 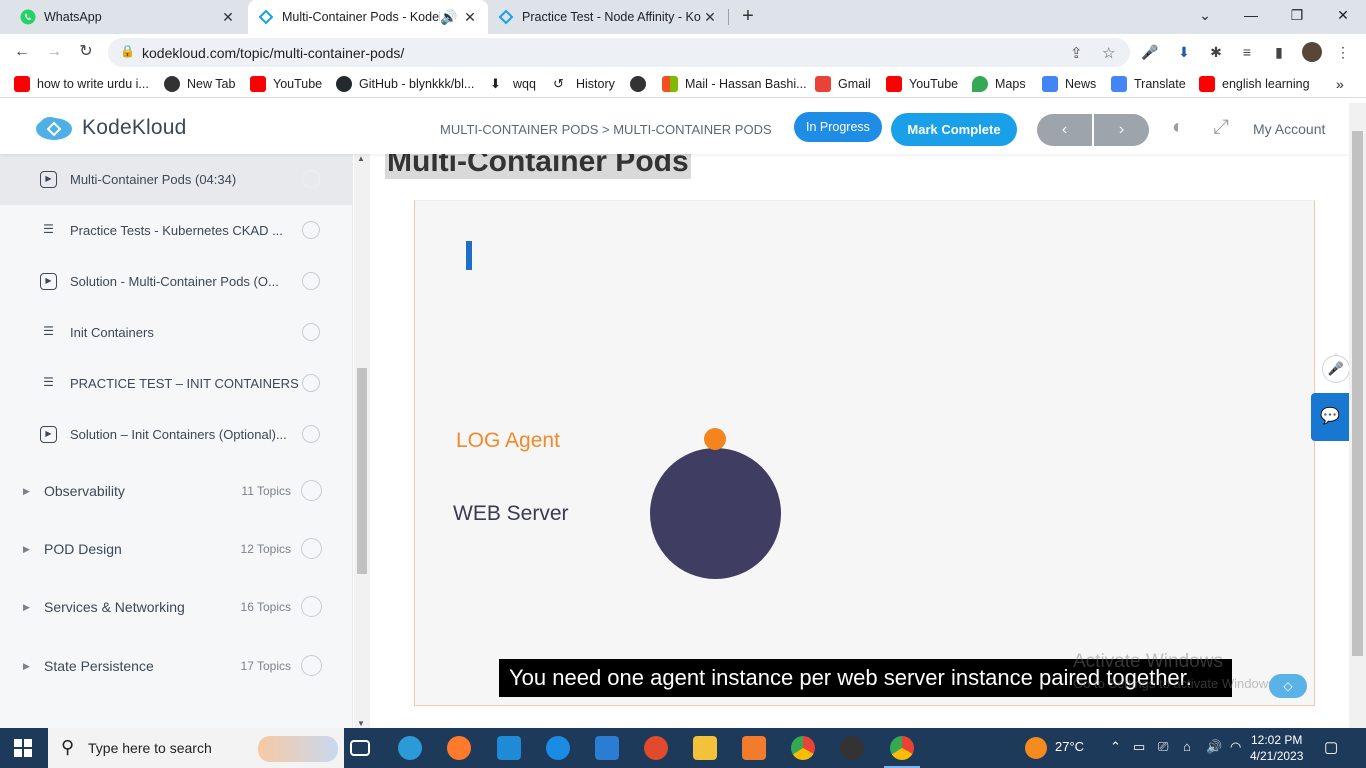 What do you see at coordinates (748, 16) in the screenshot?
I see `new-tab-button: +` at bounding box center [748, 16].